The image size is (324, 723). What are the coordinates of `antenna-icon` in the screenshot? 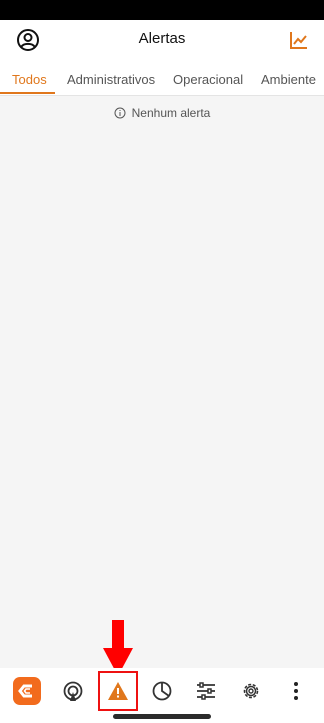 It's located at (73, 691).